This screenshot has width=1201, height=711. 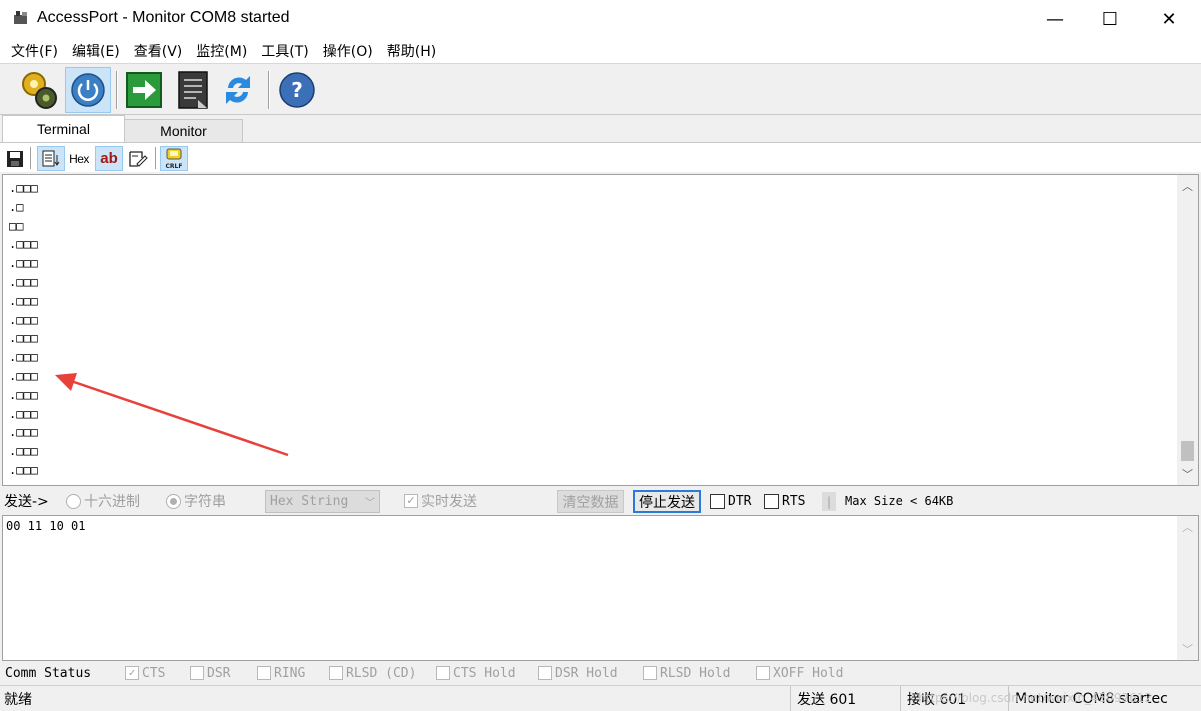 I want to click on refresh-arrows-icon, so click(x=238, y=90).